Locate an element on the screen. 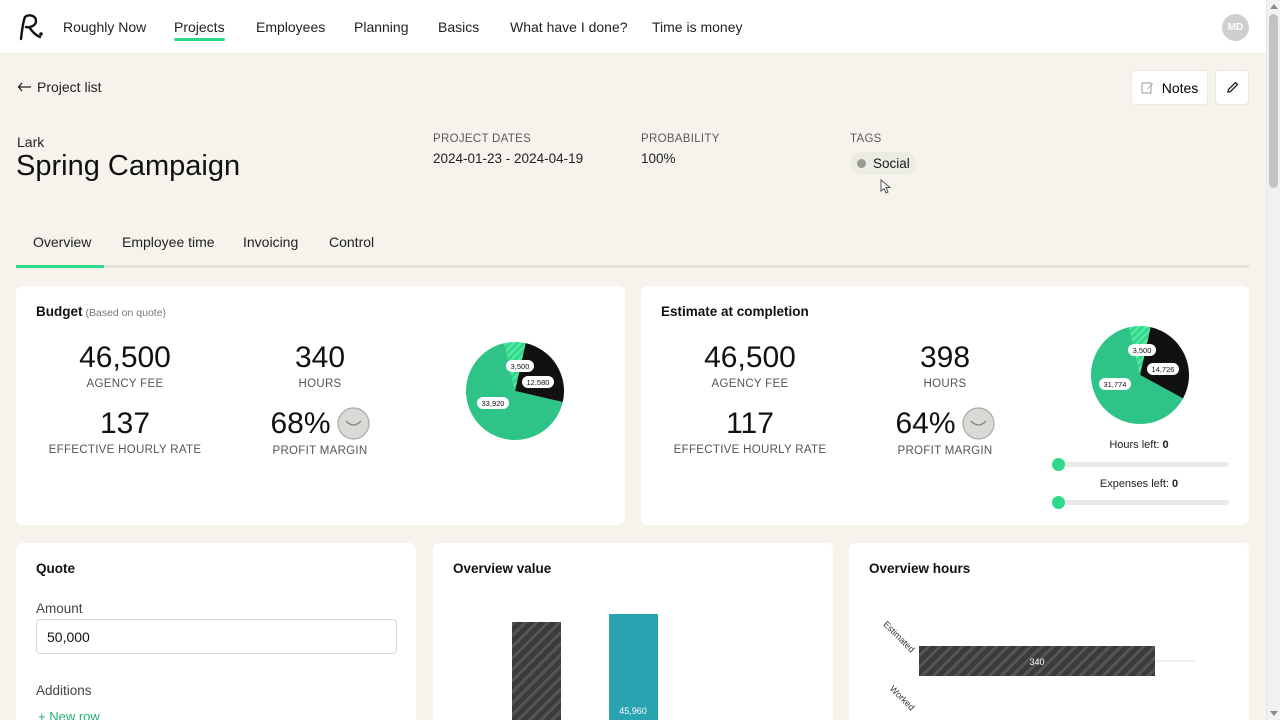 The image size is (1280, 720). estimate-agency-fee-label: AGENCY FEE is located at coordinates (750, 384).